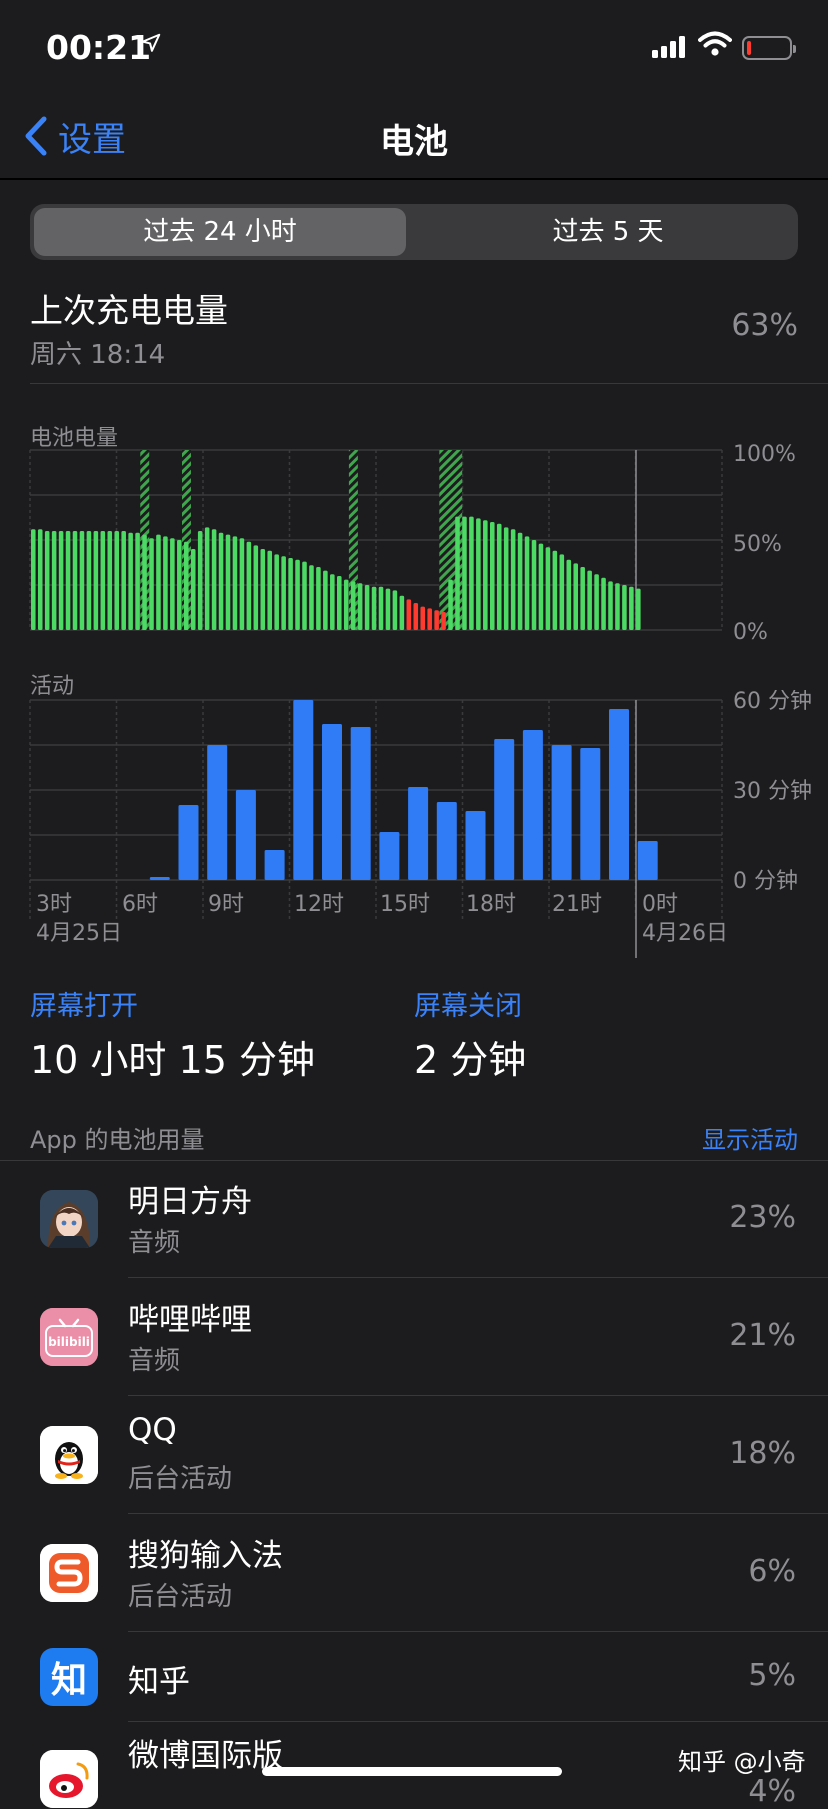 This screenshot has height=1809, width=828. I want to click on battery-level-chart: 100% 50% 0%, so click(412, 541).